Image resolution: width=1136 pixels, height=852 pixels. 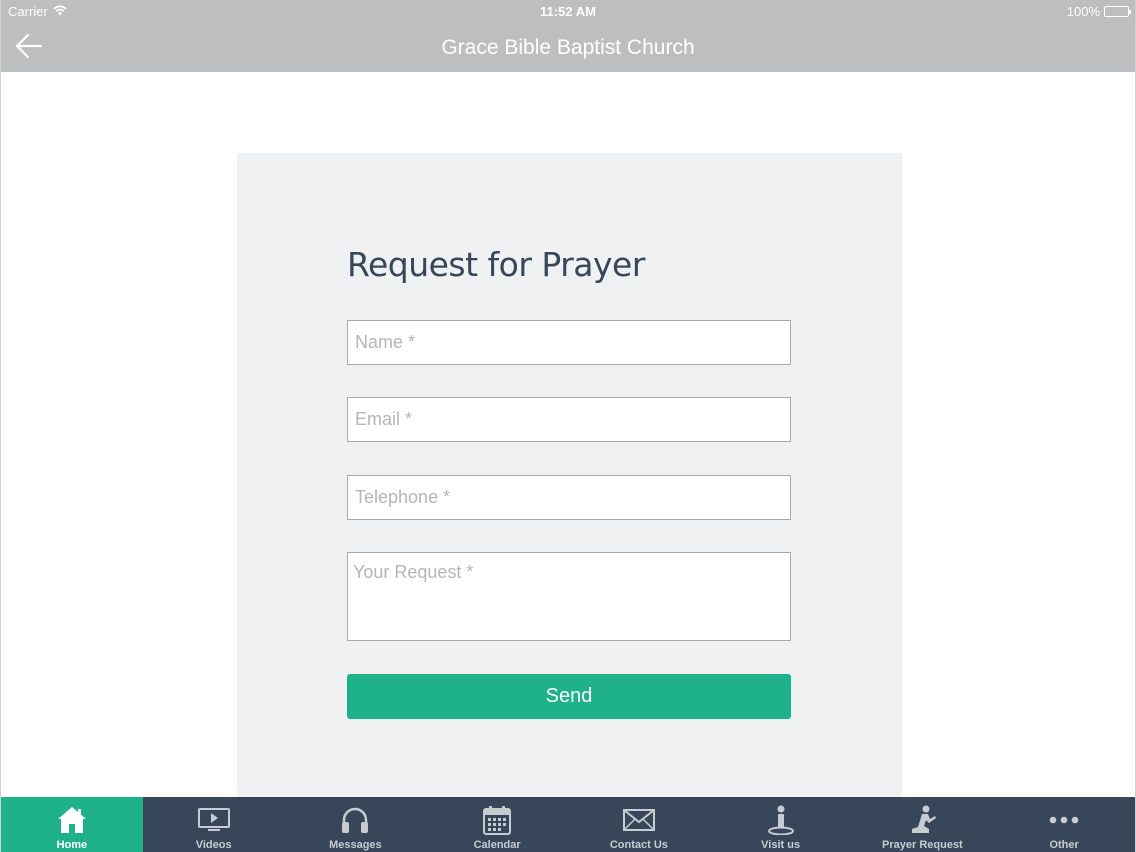 What do you see at coordinates (1064, 845) in the screenshot?
I see `tab-label: Other` at bounding box center [1064, 845].